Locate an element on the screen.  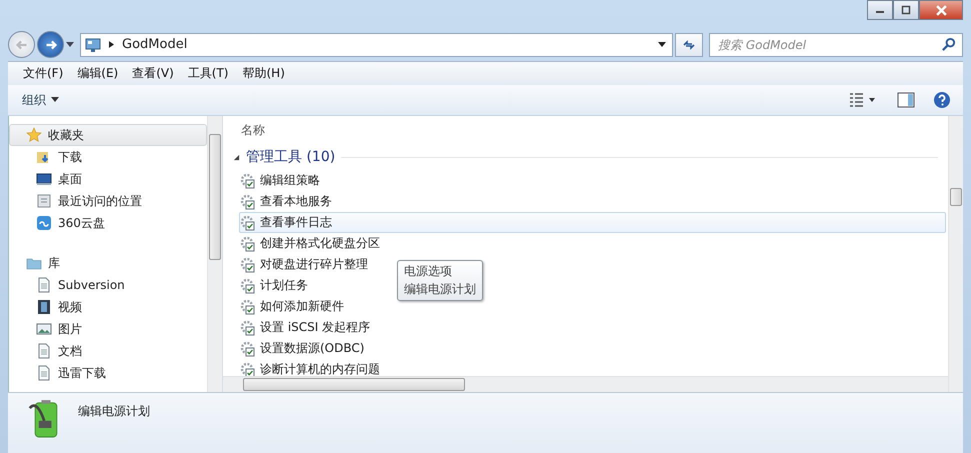
film-icon is located at coordinates (44, 307).